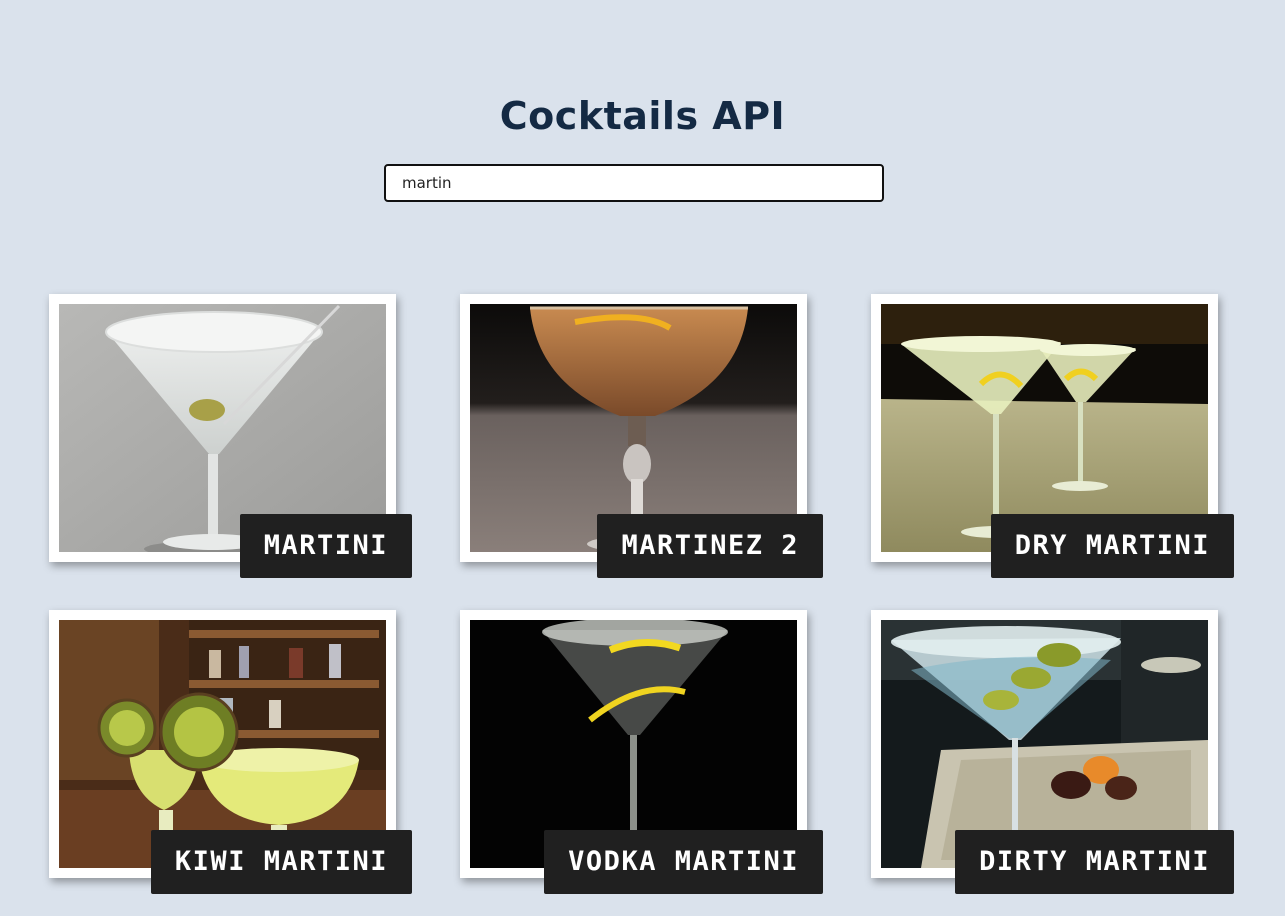 This screenshot has width=1285, height=916. What do you see at coordinates (683, 862) in the screenshot?
I see `cocktail-name: VODKA MARTINI` at bounding box center [683, 862].